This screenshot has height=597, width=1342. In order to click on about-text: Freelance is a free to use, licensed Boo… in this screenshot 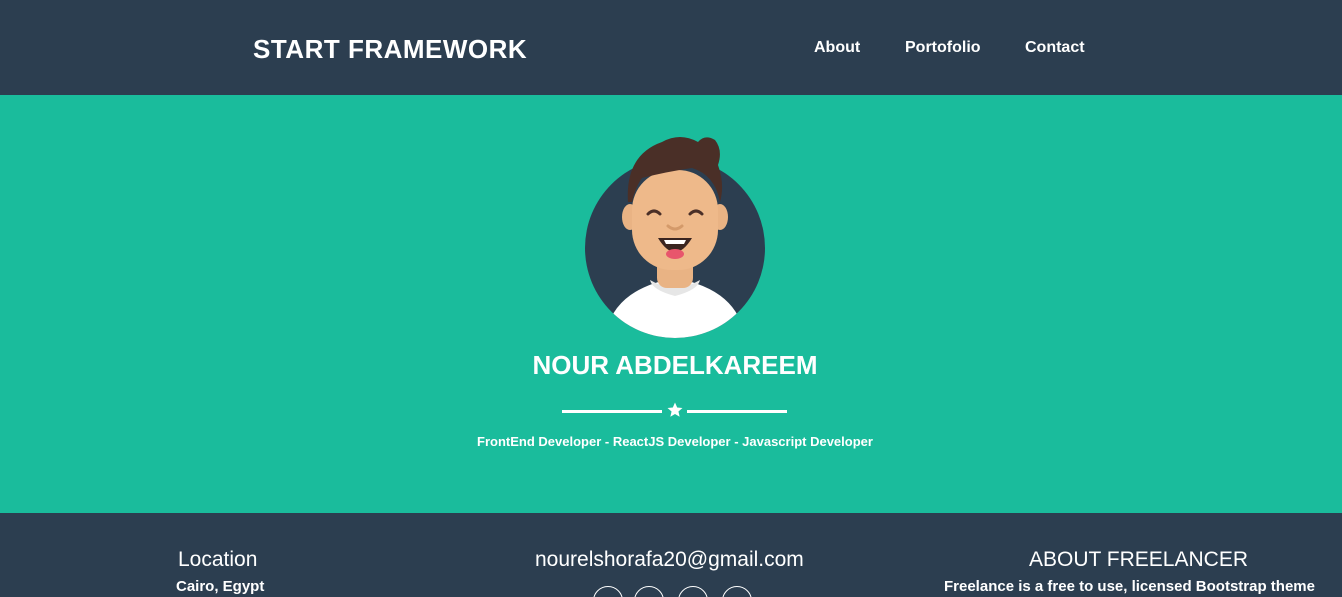, I will do `click(1129, 586)`.